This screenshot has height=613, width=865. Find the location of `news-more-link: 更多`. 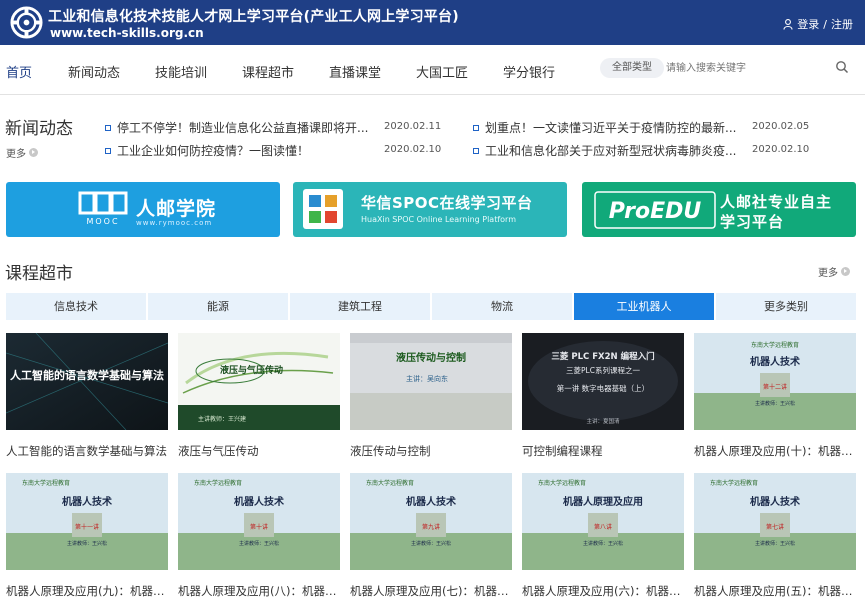

news-more-link: 更多 is located at coordinates (22, 152).